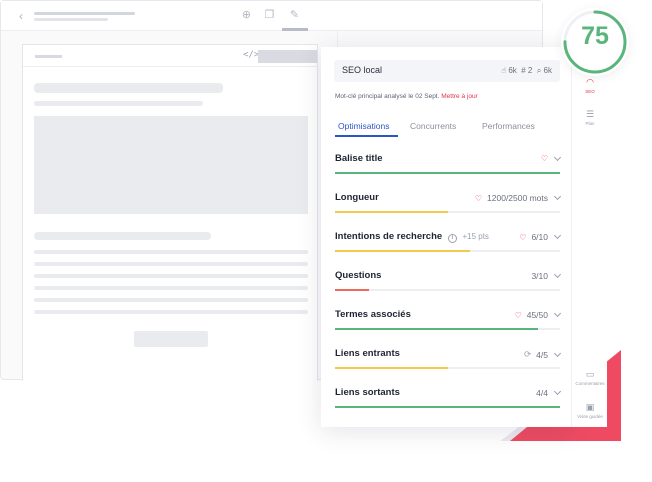 This screenshot has width=652, height=482. Describe the element at coordinates (448, 163) in the screenshot. I see `criterion-row-balise-title: Balise title ♡` at that location.